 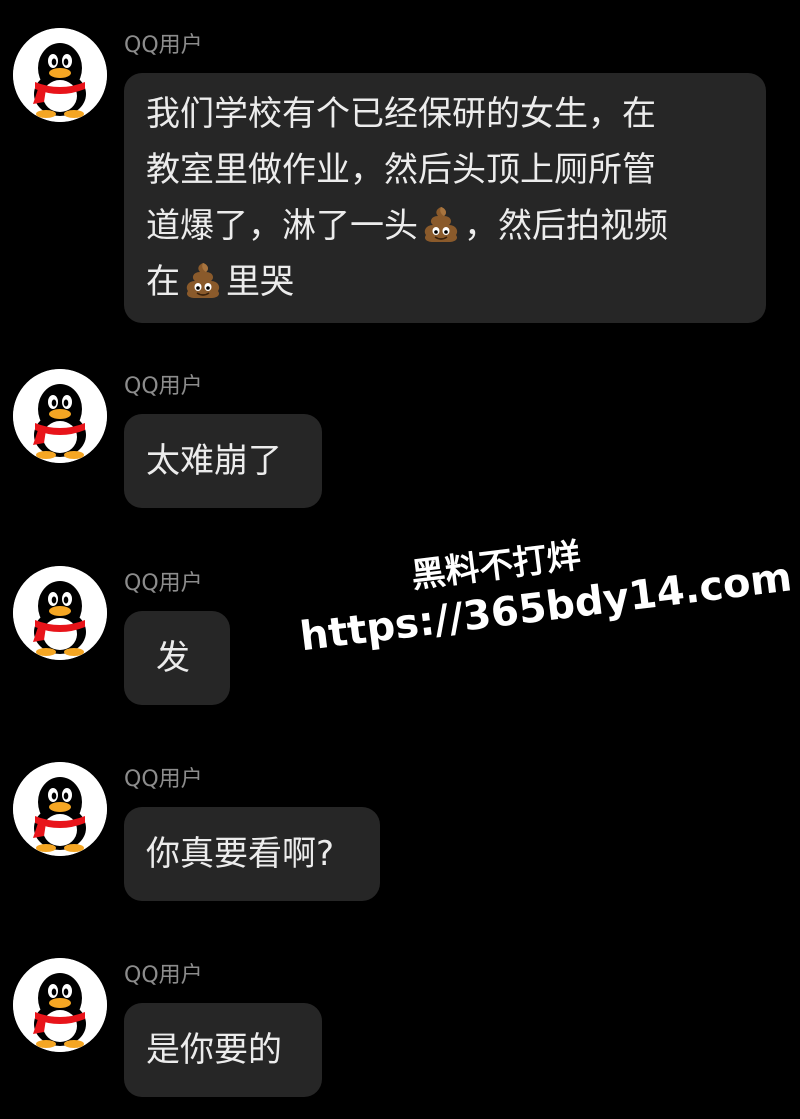 I want to click on message-text-fragment: 里哭, so click(x=260, y=282).